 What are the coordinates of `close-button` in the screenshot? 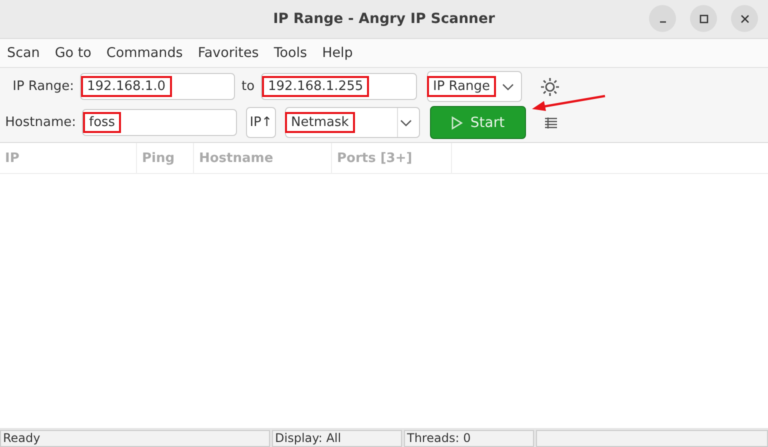 It's located at (744, 18).